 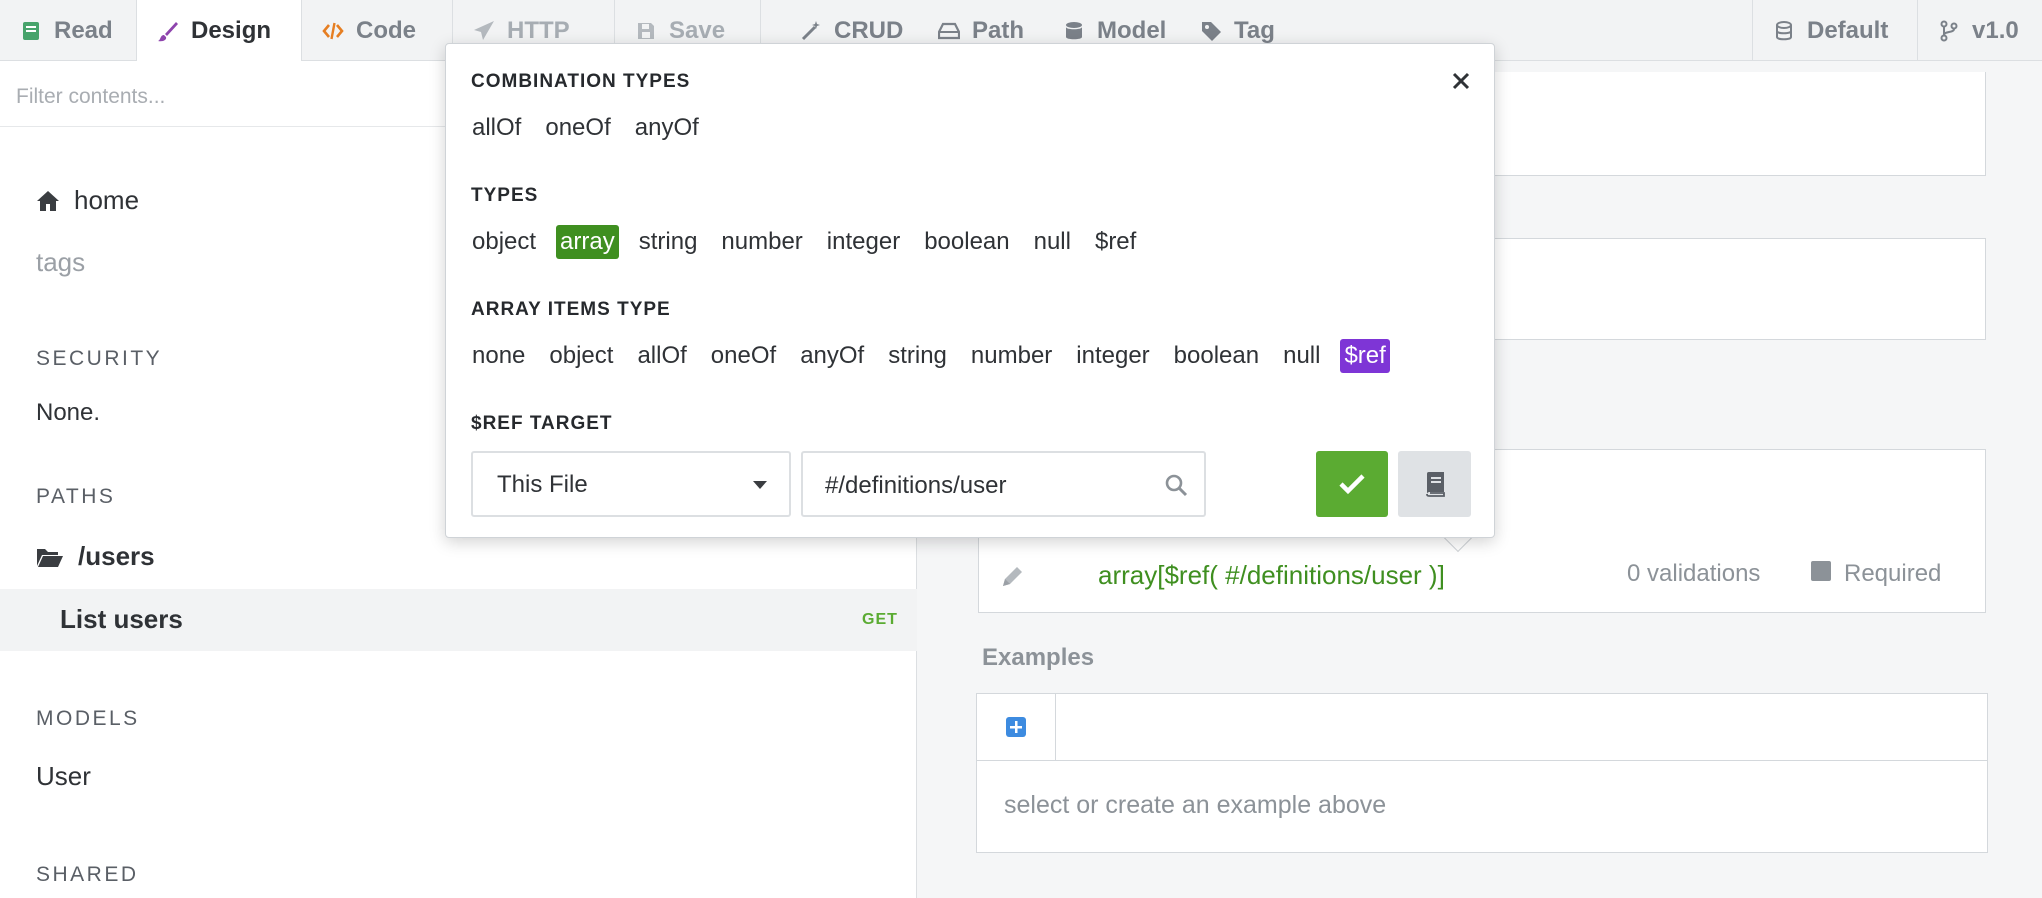 I want to click on type-option-integer: integer, so click(x=863, y=242).